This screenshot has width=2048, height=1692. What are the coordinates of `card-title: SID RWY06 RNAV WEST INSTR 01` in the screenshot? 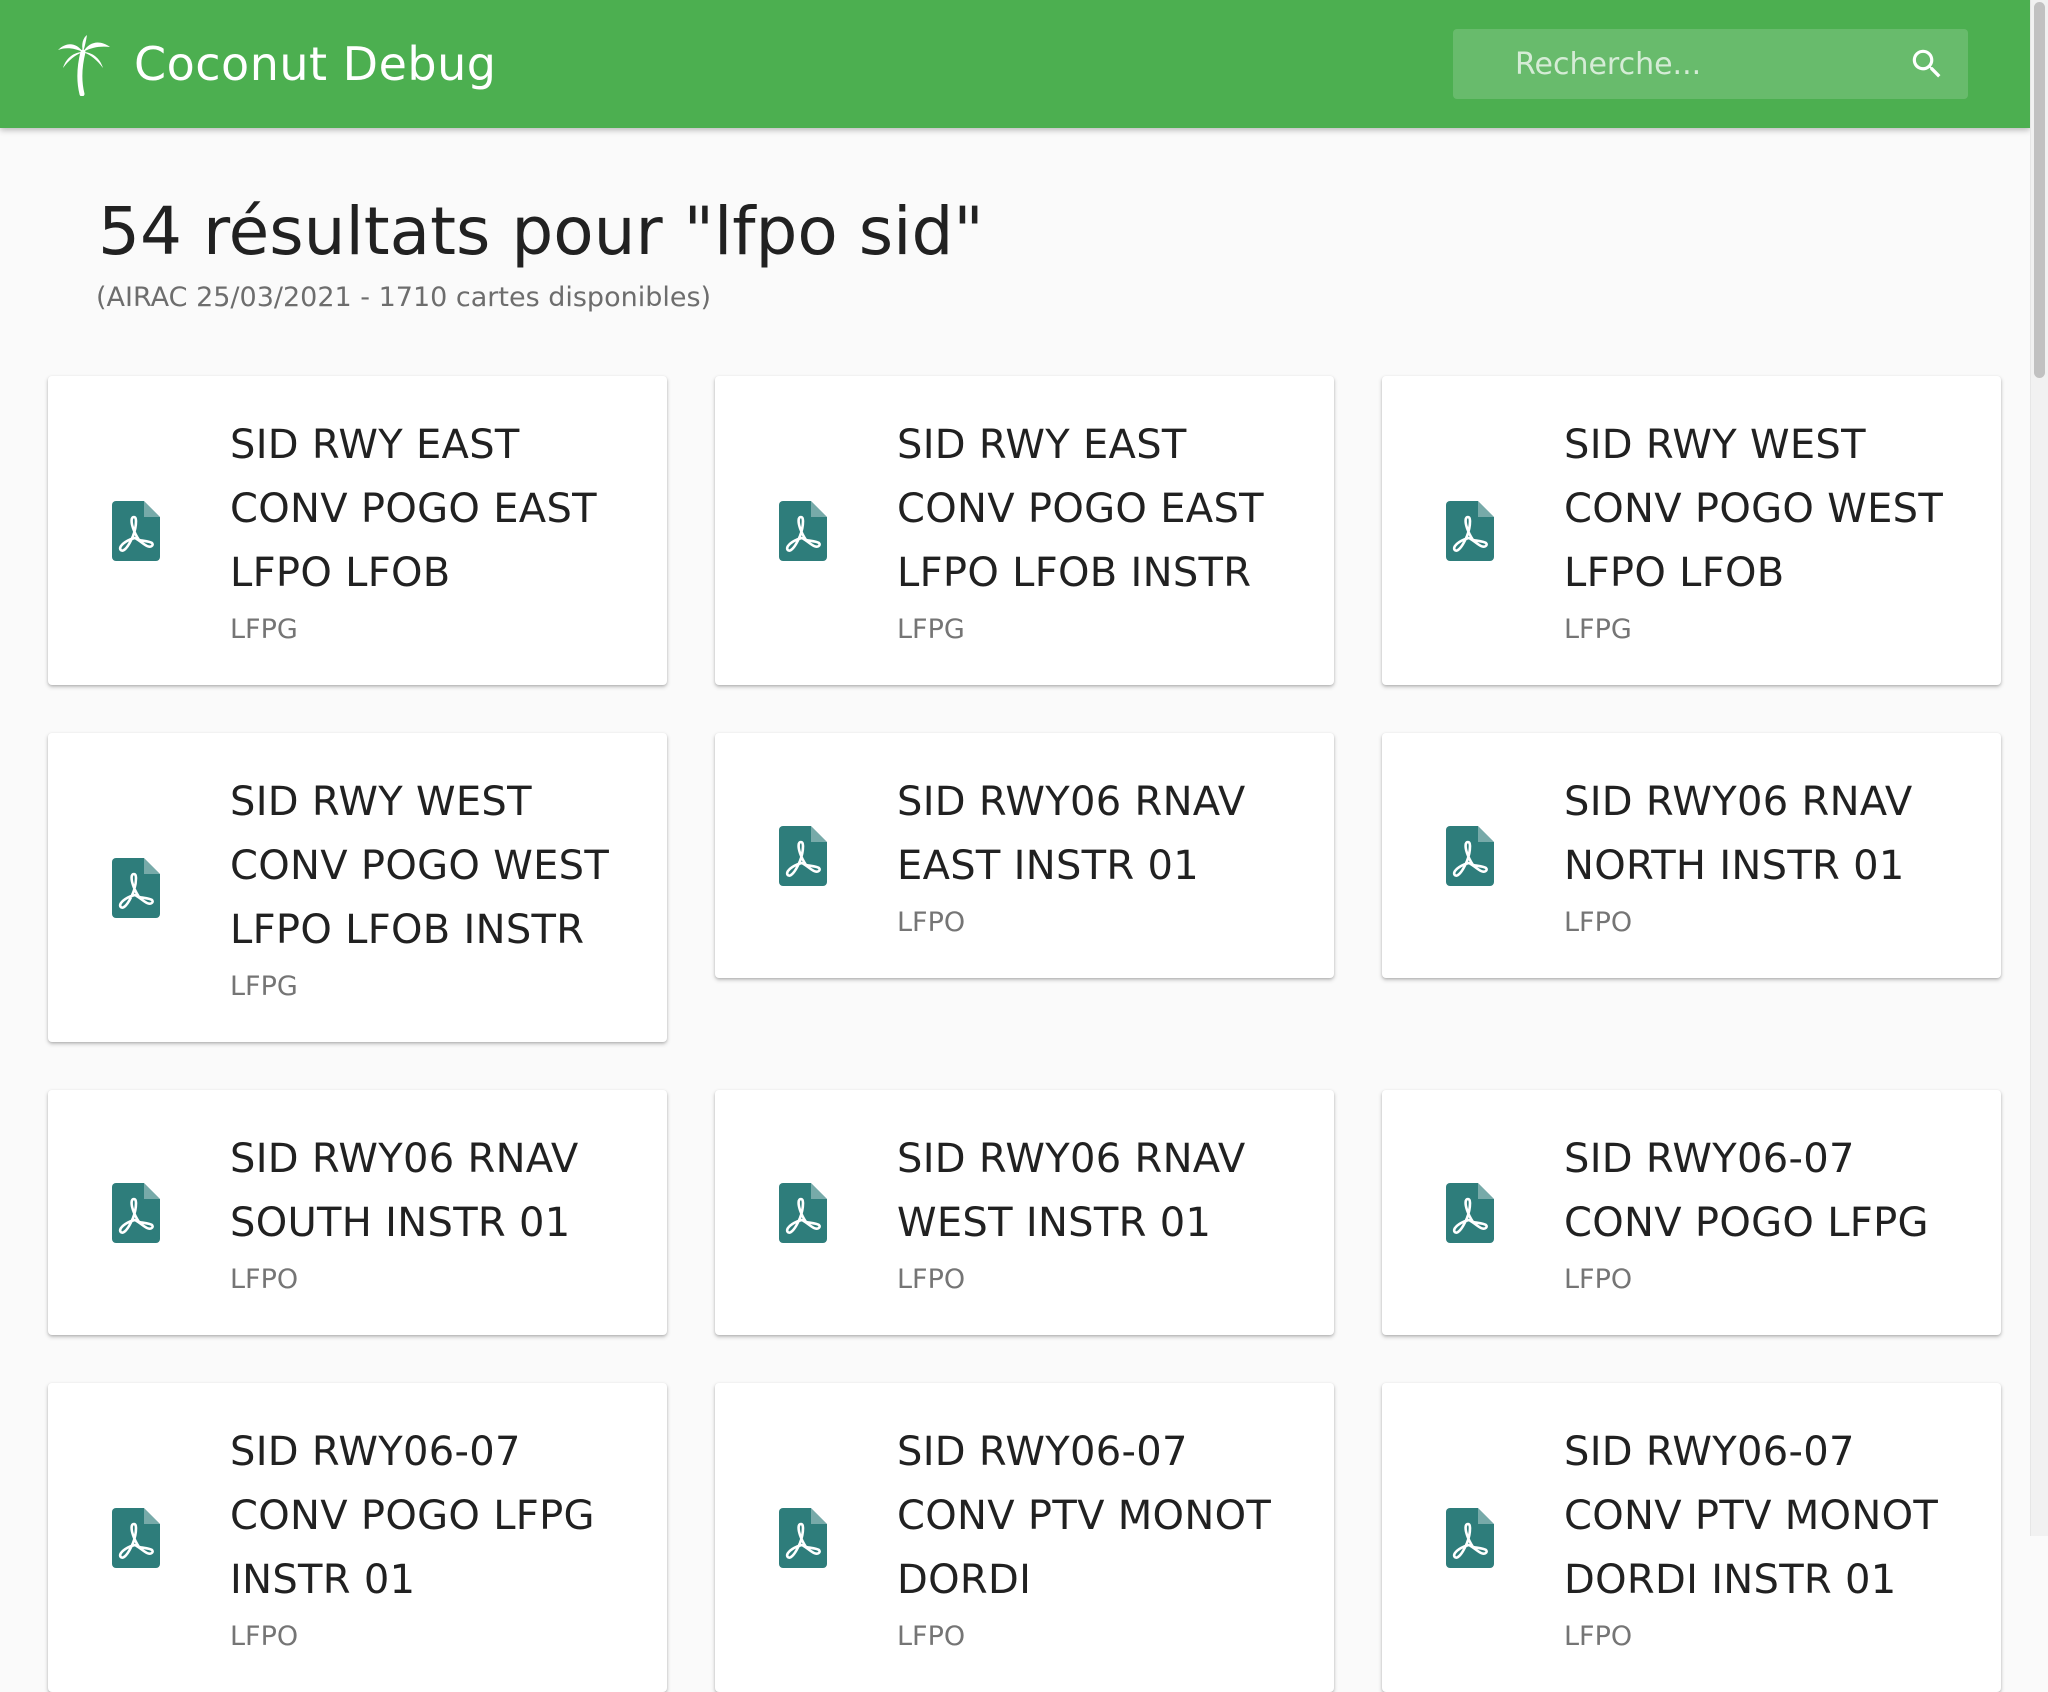 It's located at (1071, 1191).